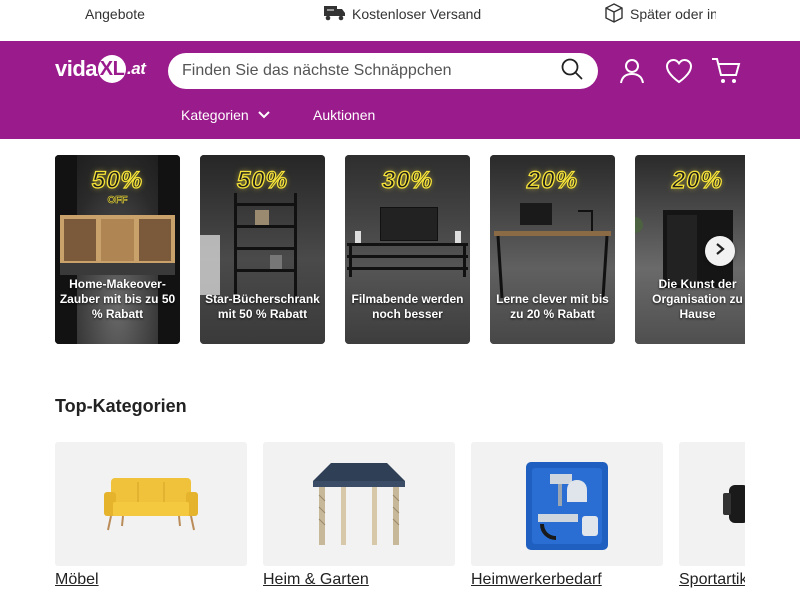 This screenshot has height=600, width=800. What do you see at coordinates (359, 580) in the screenshot?
I see `category-label: Heim & Garten` at bounding box center [359, 580].